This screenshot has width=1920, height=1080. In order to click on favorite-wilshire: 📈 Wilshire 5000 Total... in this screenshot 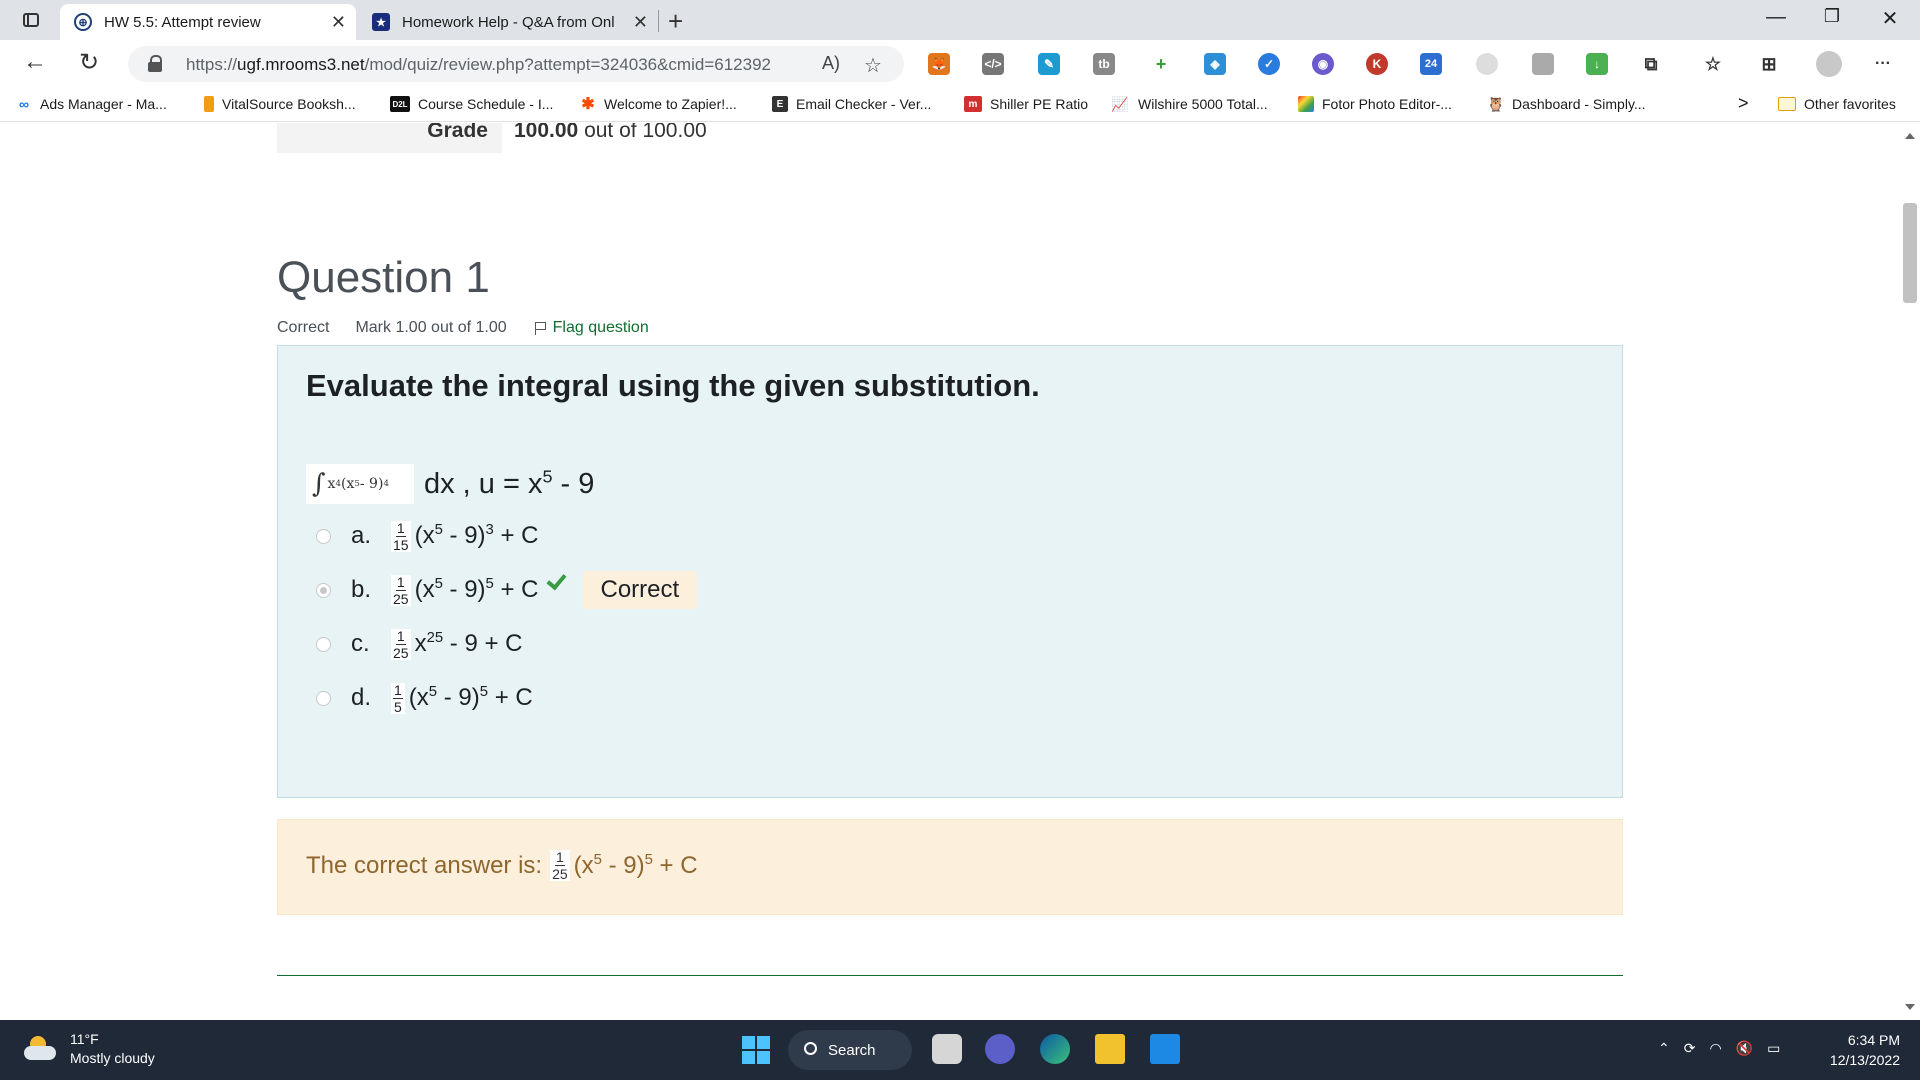, I will do `click(1188, 104)`.